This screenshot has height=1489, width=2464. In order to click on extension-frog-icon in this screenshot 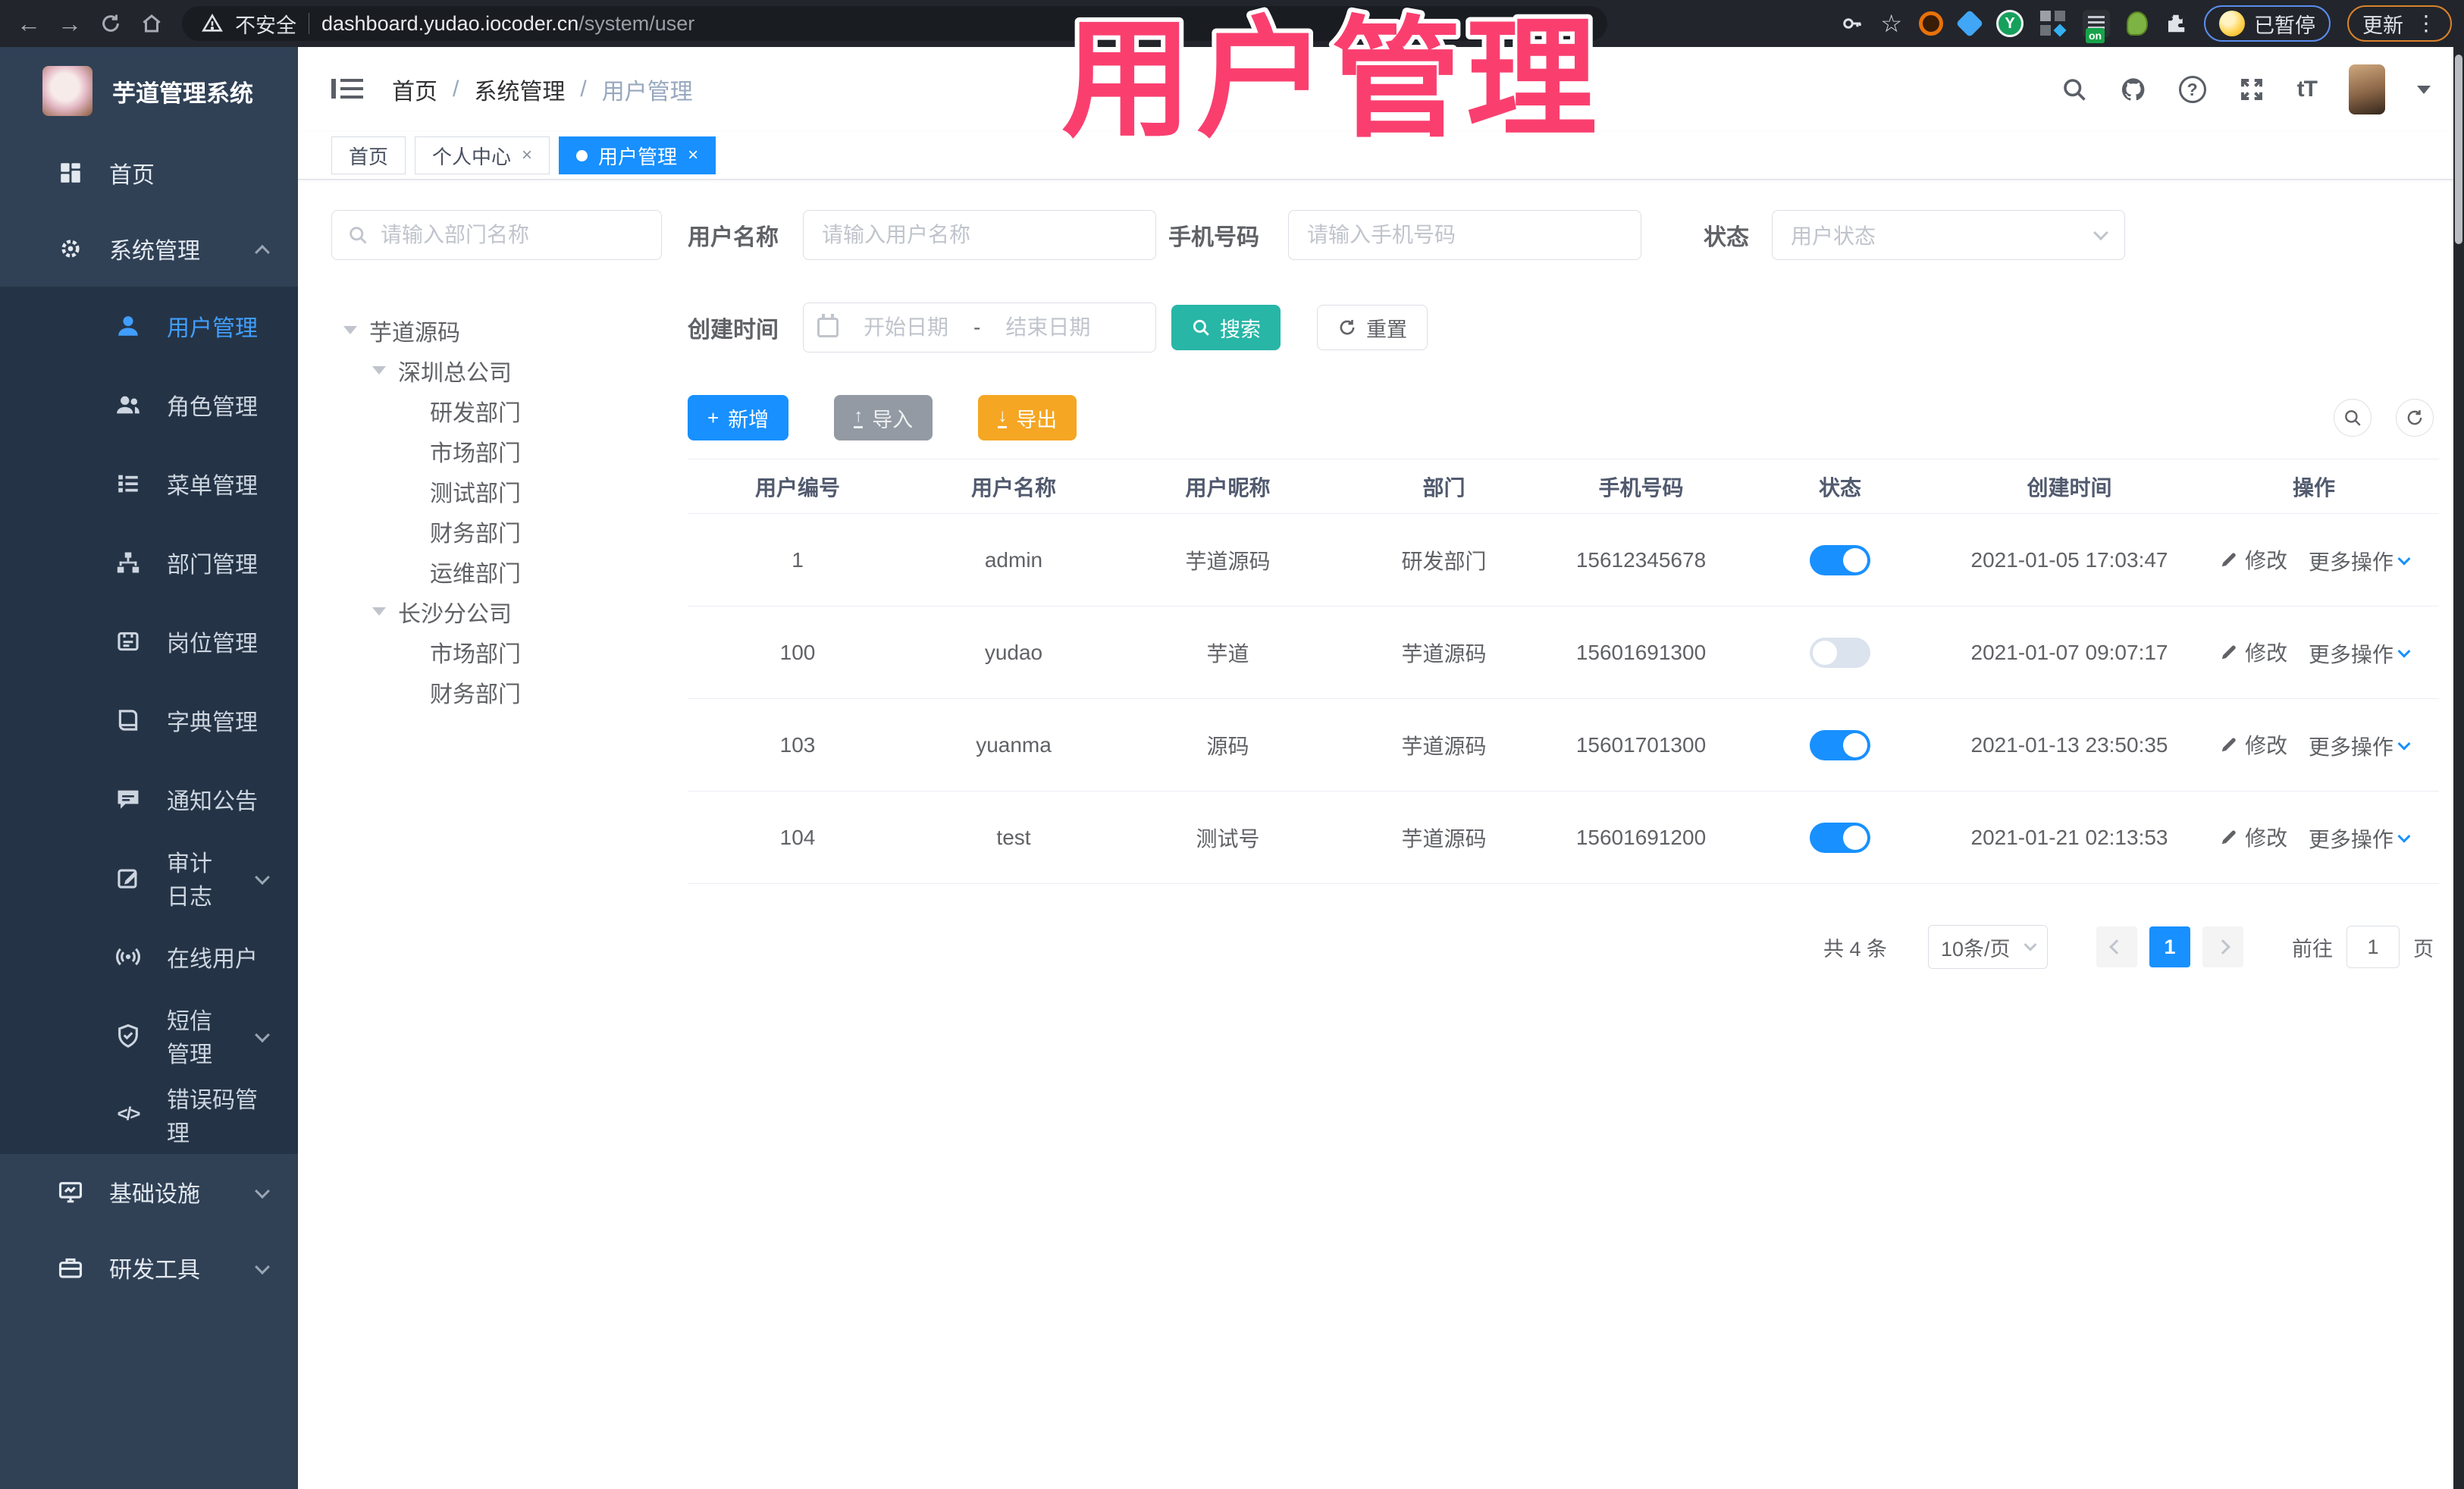, I will do `click(2137, 23)`.